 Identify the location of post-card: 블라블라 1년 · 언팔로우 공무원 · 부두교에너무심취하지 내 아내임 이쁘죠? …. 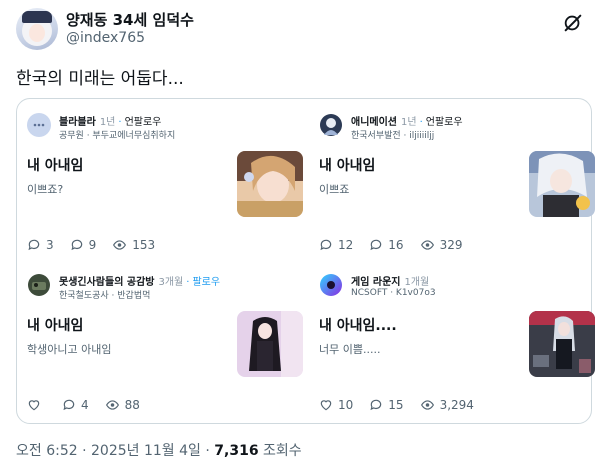
(165, 187).